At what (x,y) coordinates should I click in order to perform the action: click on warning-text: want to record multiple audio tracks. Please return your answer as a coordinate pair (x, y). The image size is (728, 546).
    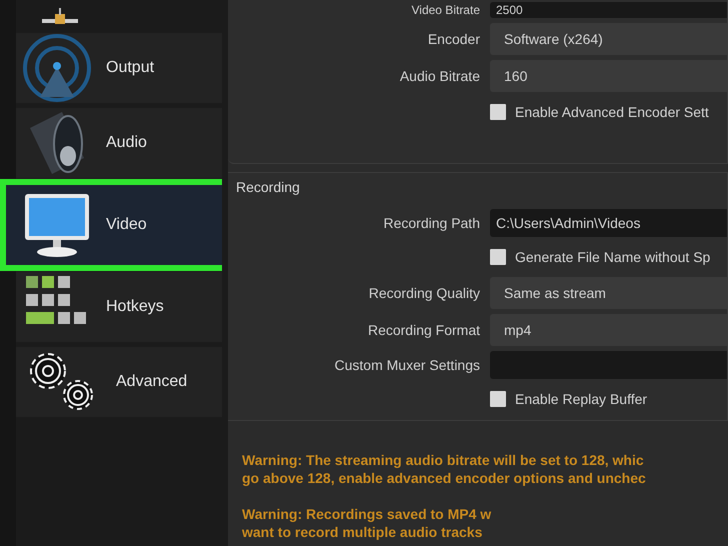
    Looking at the image, I should click on (363, 532).